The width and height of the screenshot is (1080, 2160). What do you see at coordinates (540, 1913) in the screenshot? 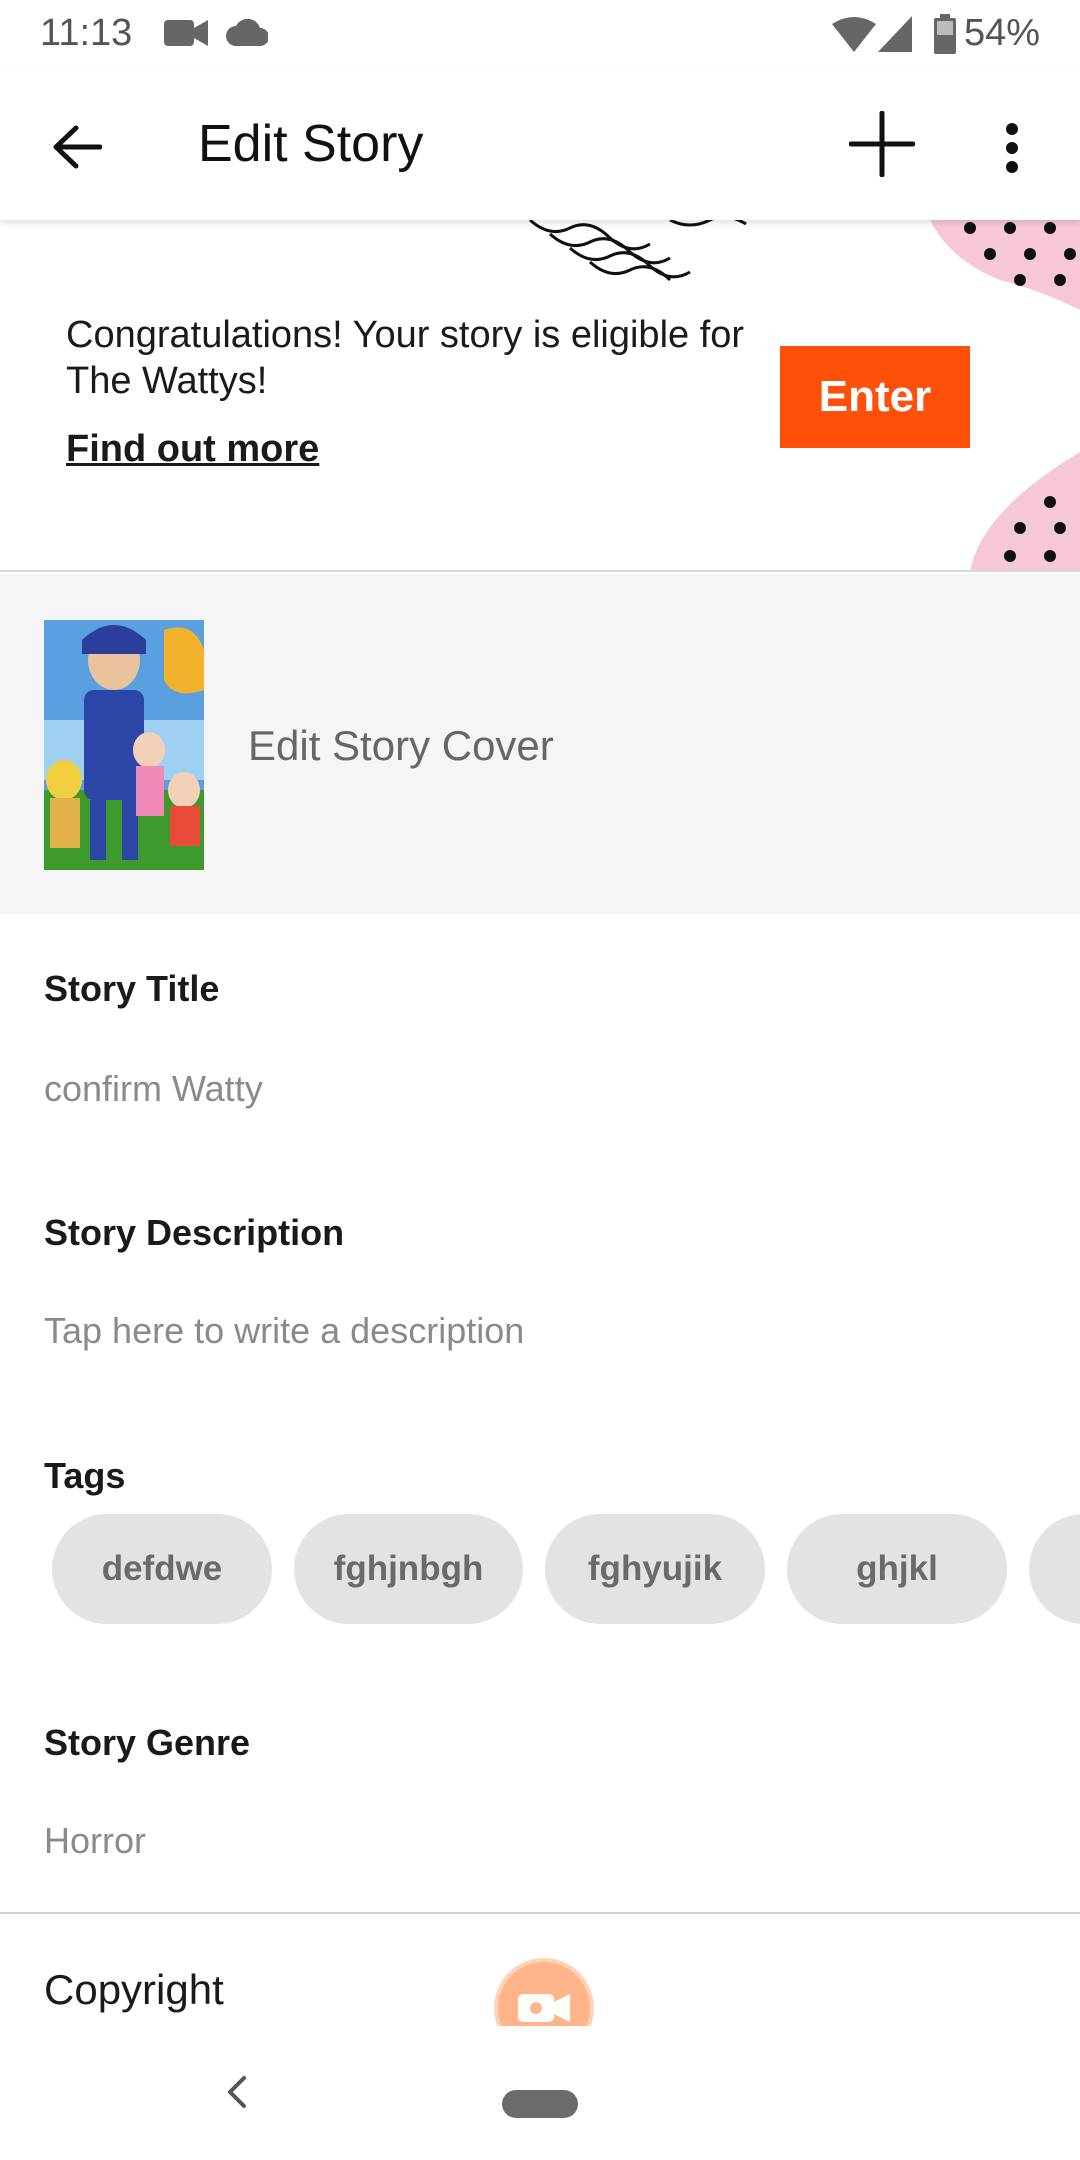
I see `section-divider` at bounding box center [540, 1913].